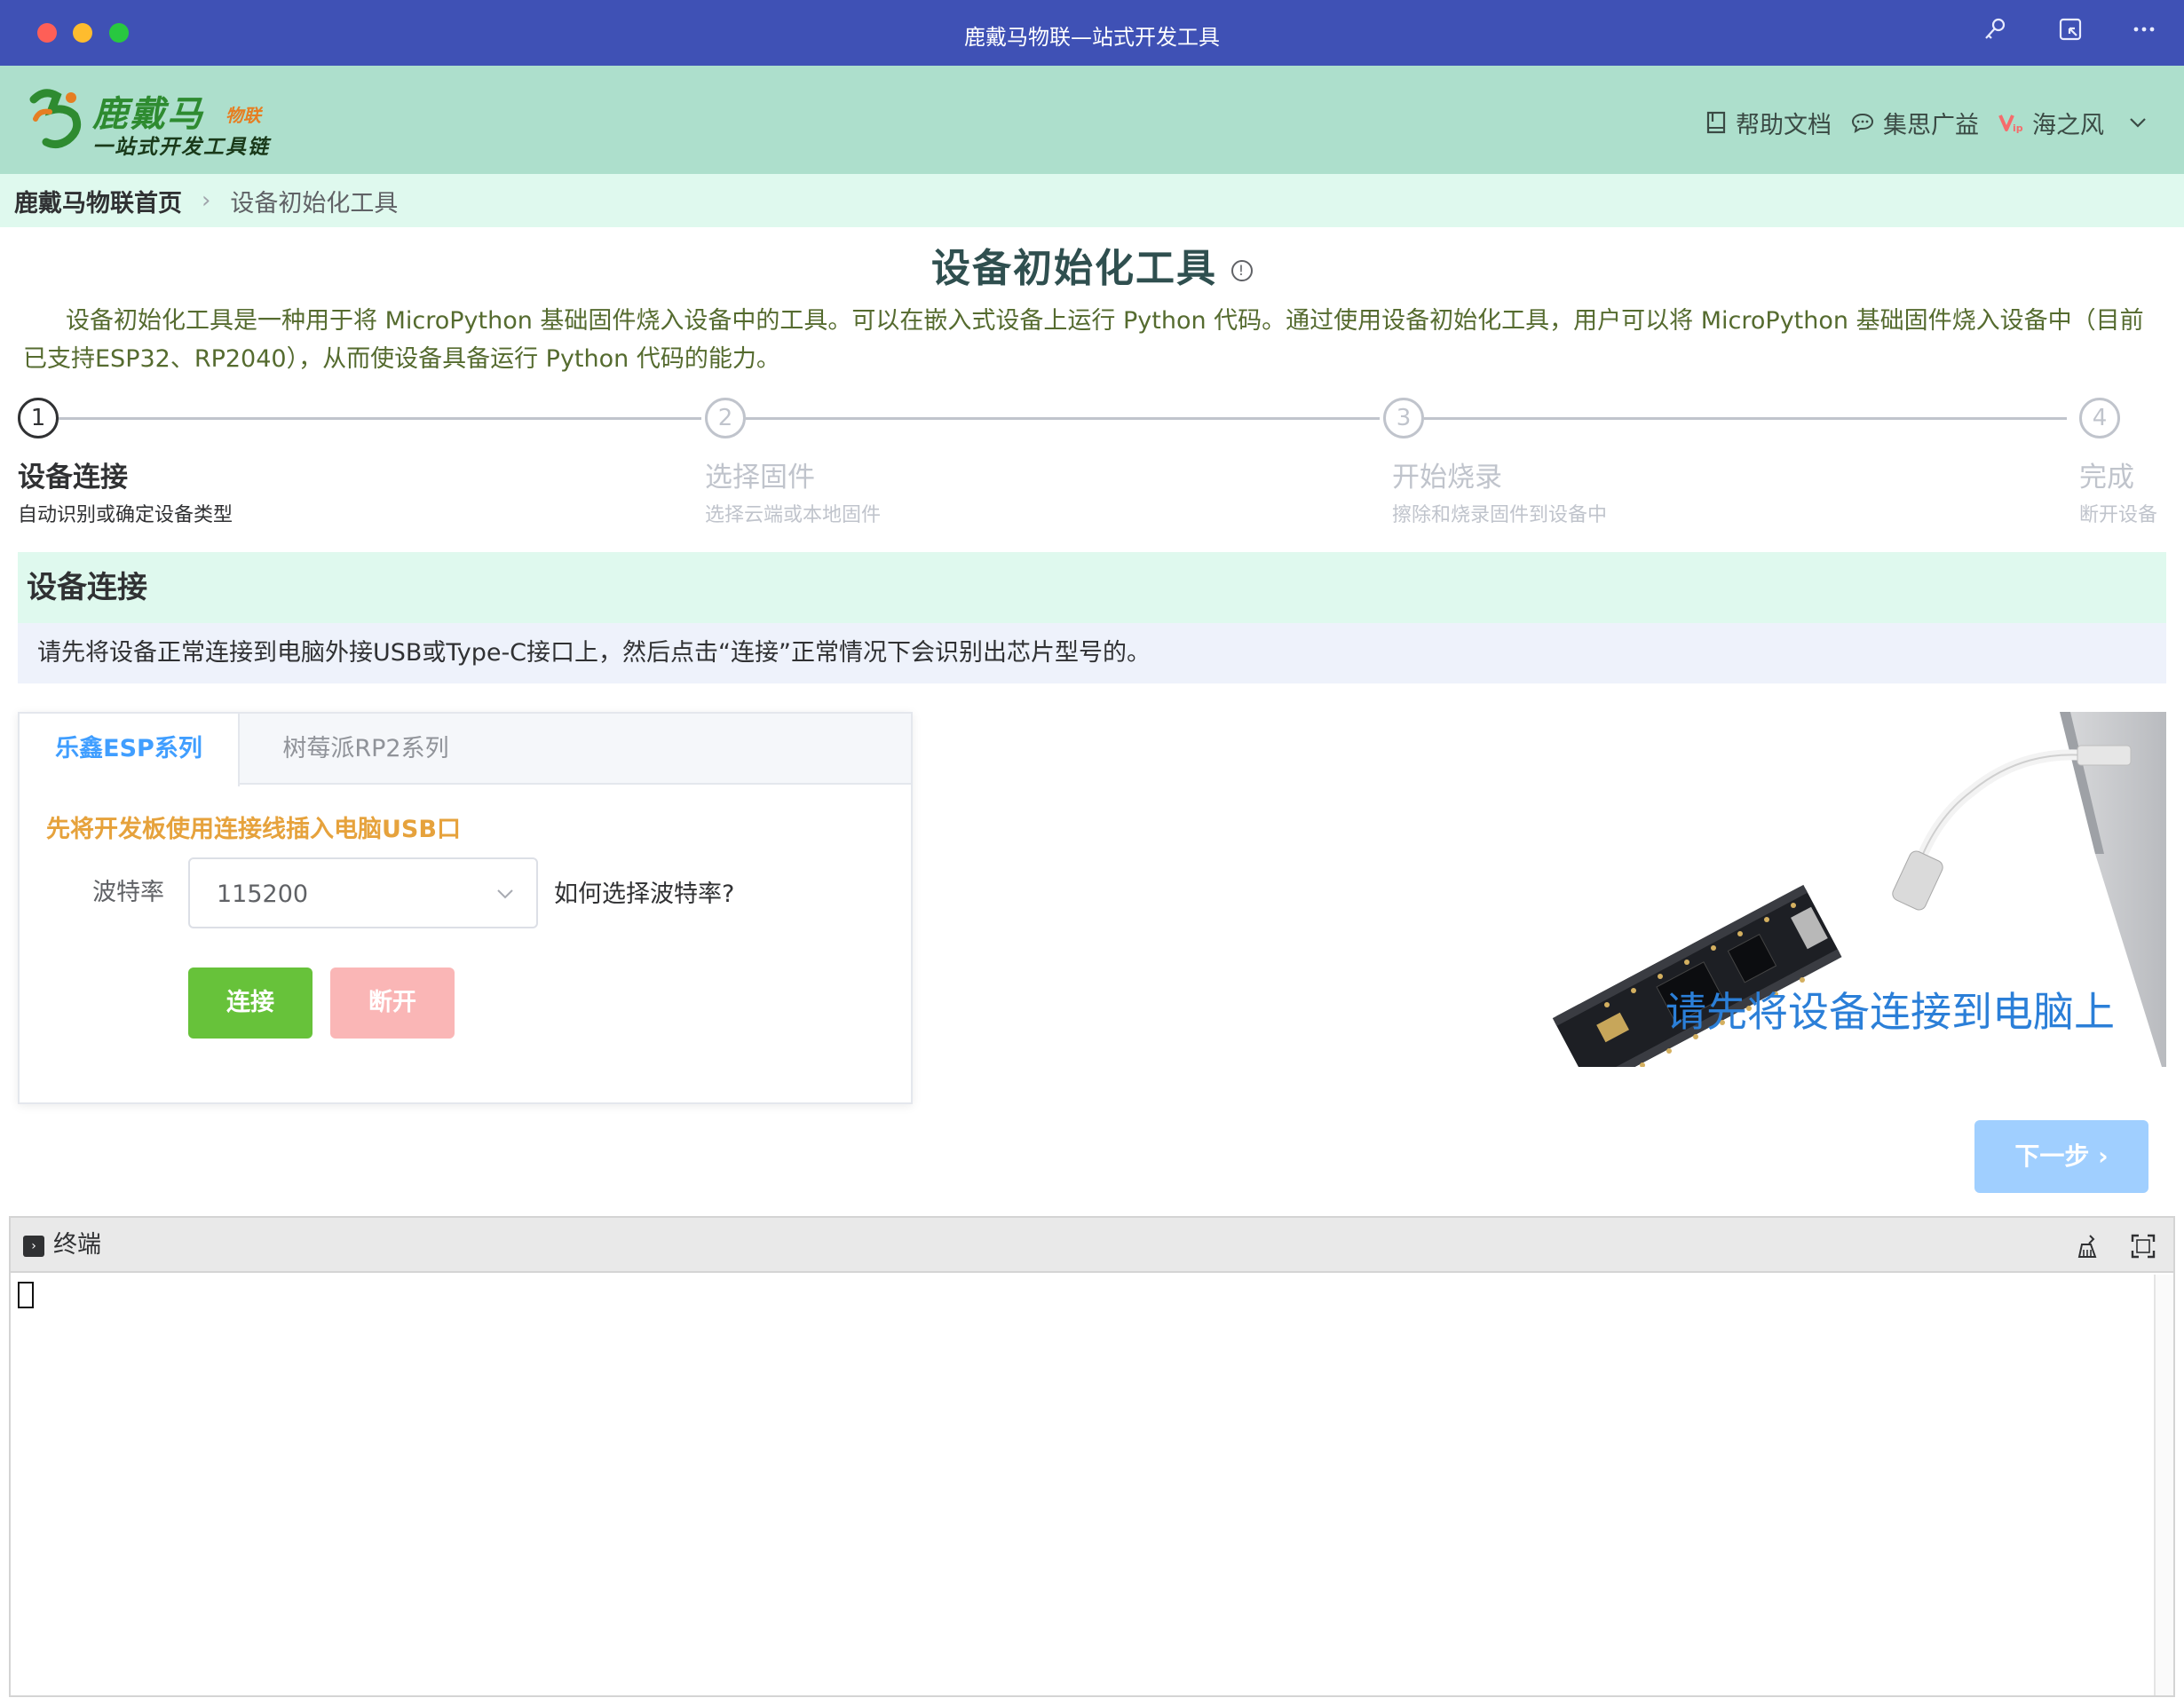 The width and height of the screenshot is (2184, 1706). What do you see at coordinates (33, 1246) in the screenshot?
I see `terminal-icon: ›` at bounding box center [33, 1246].